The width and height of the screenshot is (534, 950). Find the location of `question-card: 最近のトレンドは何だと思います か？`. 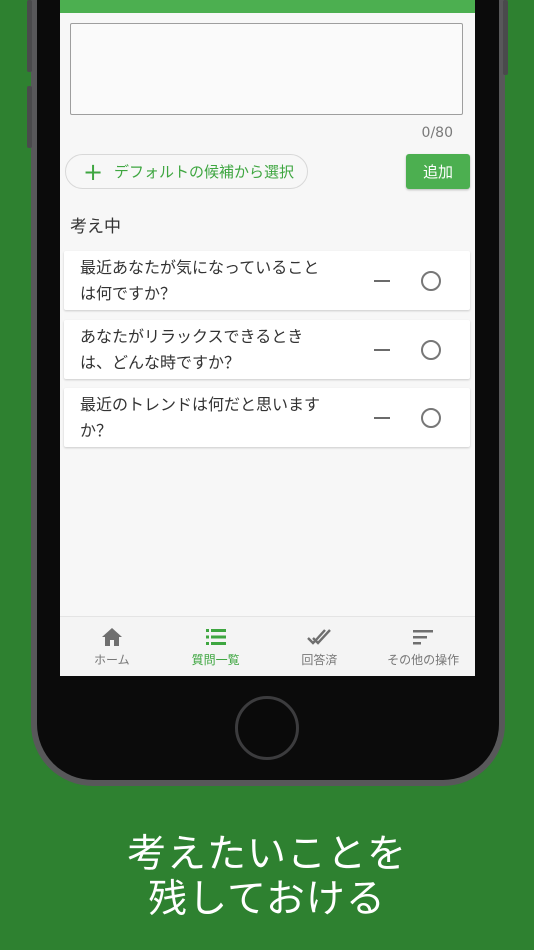

question-card: 最近のトレンドは何だと思います か？ is located at coordinates (267, 417).